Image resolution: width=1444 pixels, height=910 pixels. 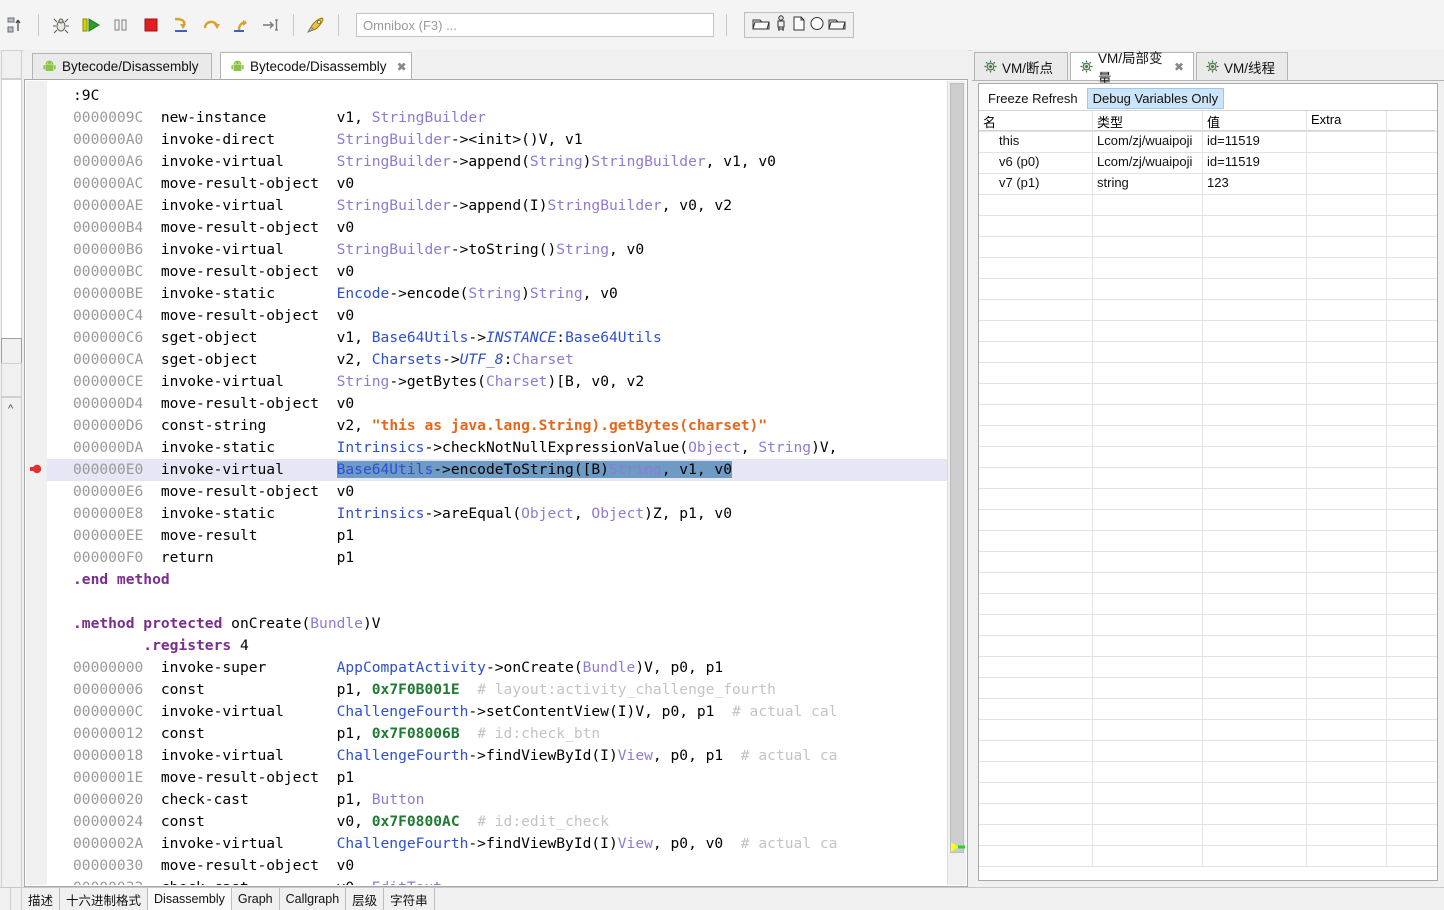 I want to click on code-line: 000000AC move-result-object v0, so click(x=497, y=184).